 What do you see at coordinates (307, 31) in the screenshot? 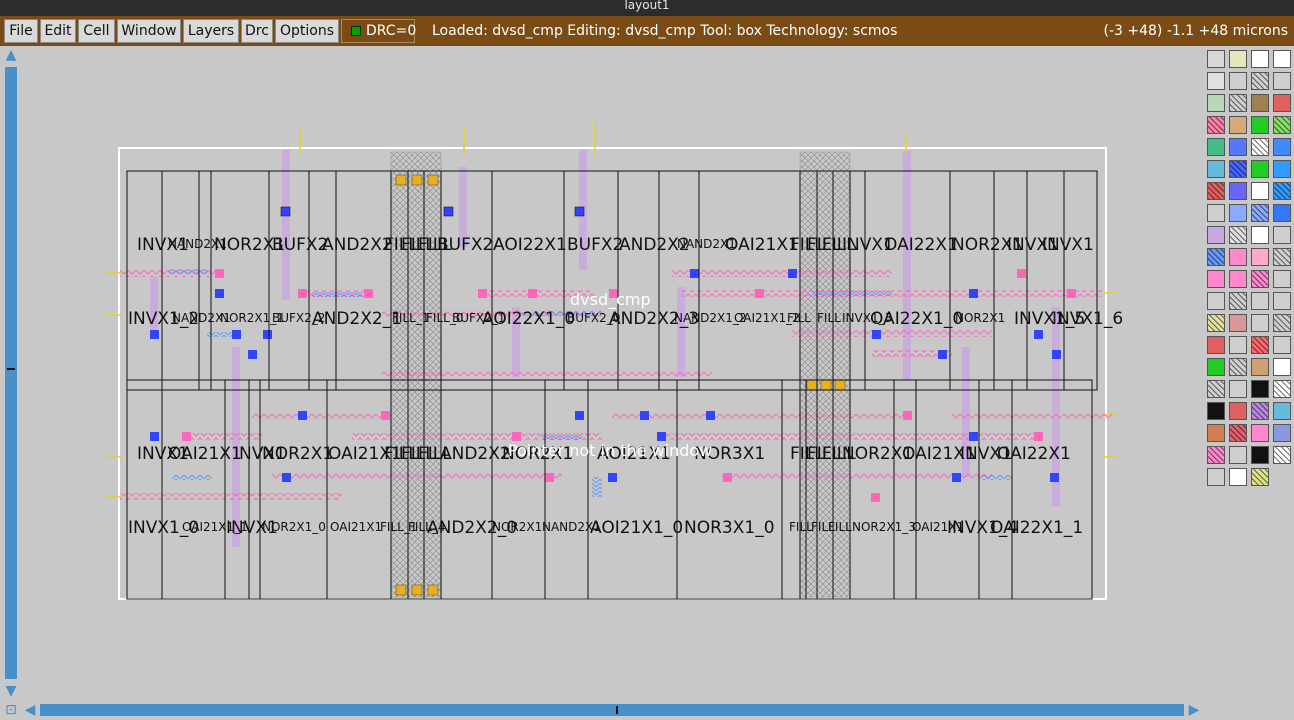
I see `menu-options: Options` at bounding box center [307, 31].